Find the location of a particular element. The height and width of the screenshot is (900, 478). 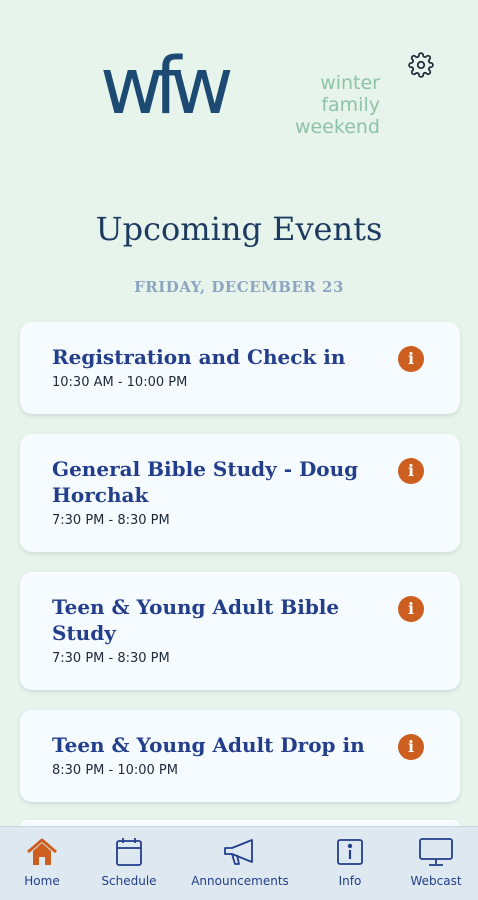

gear-icon is located at coordinates (421, 65).